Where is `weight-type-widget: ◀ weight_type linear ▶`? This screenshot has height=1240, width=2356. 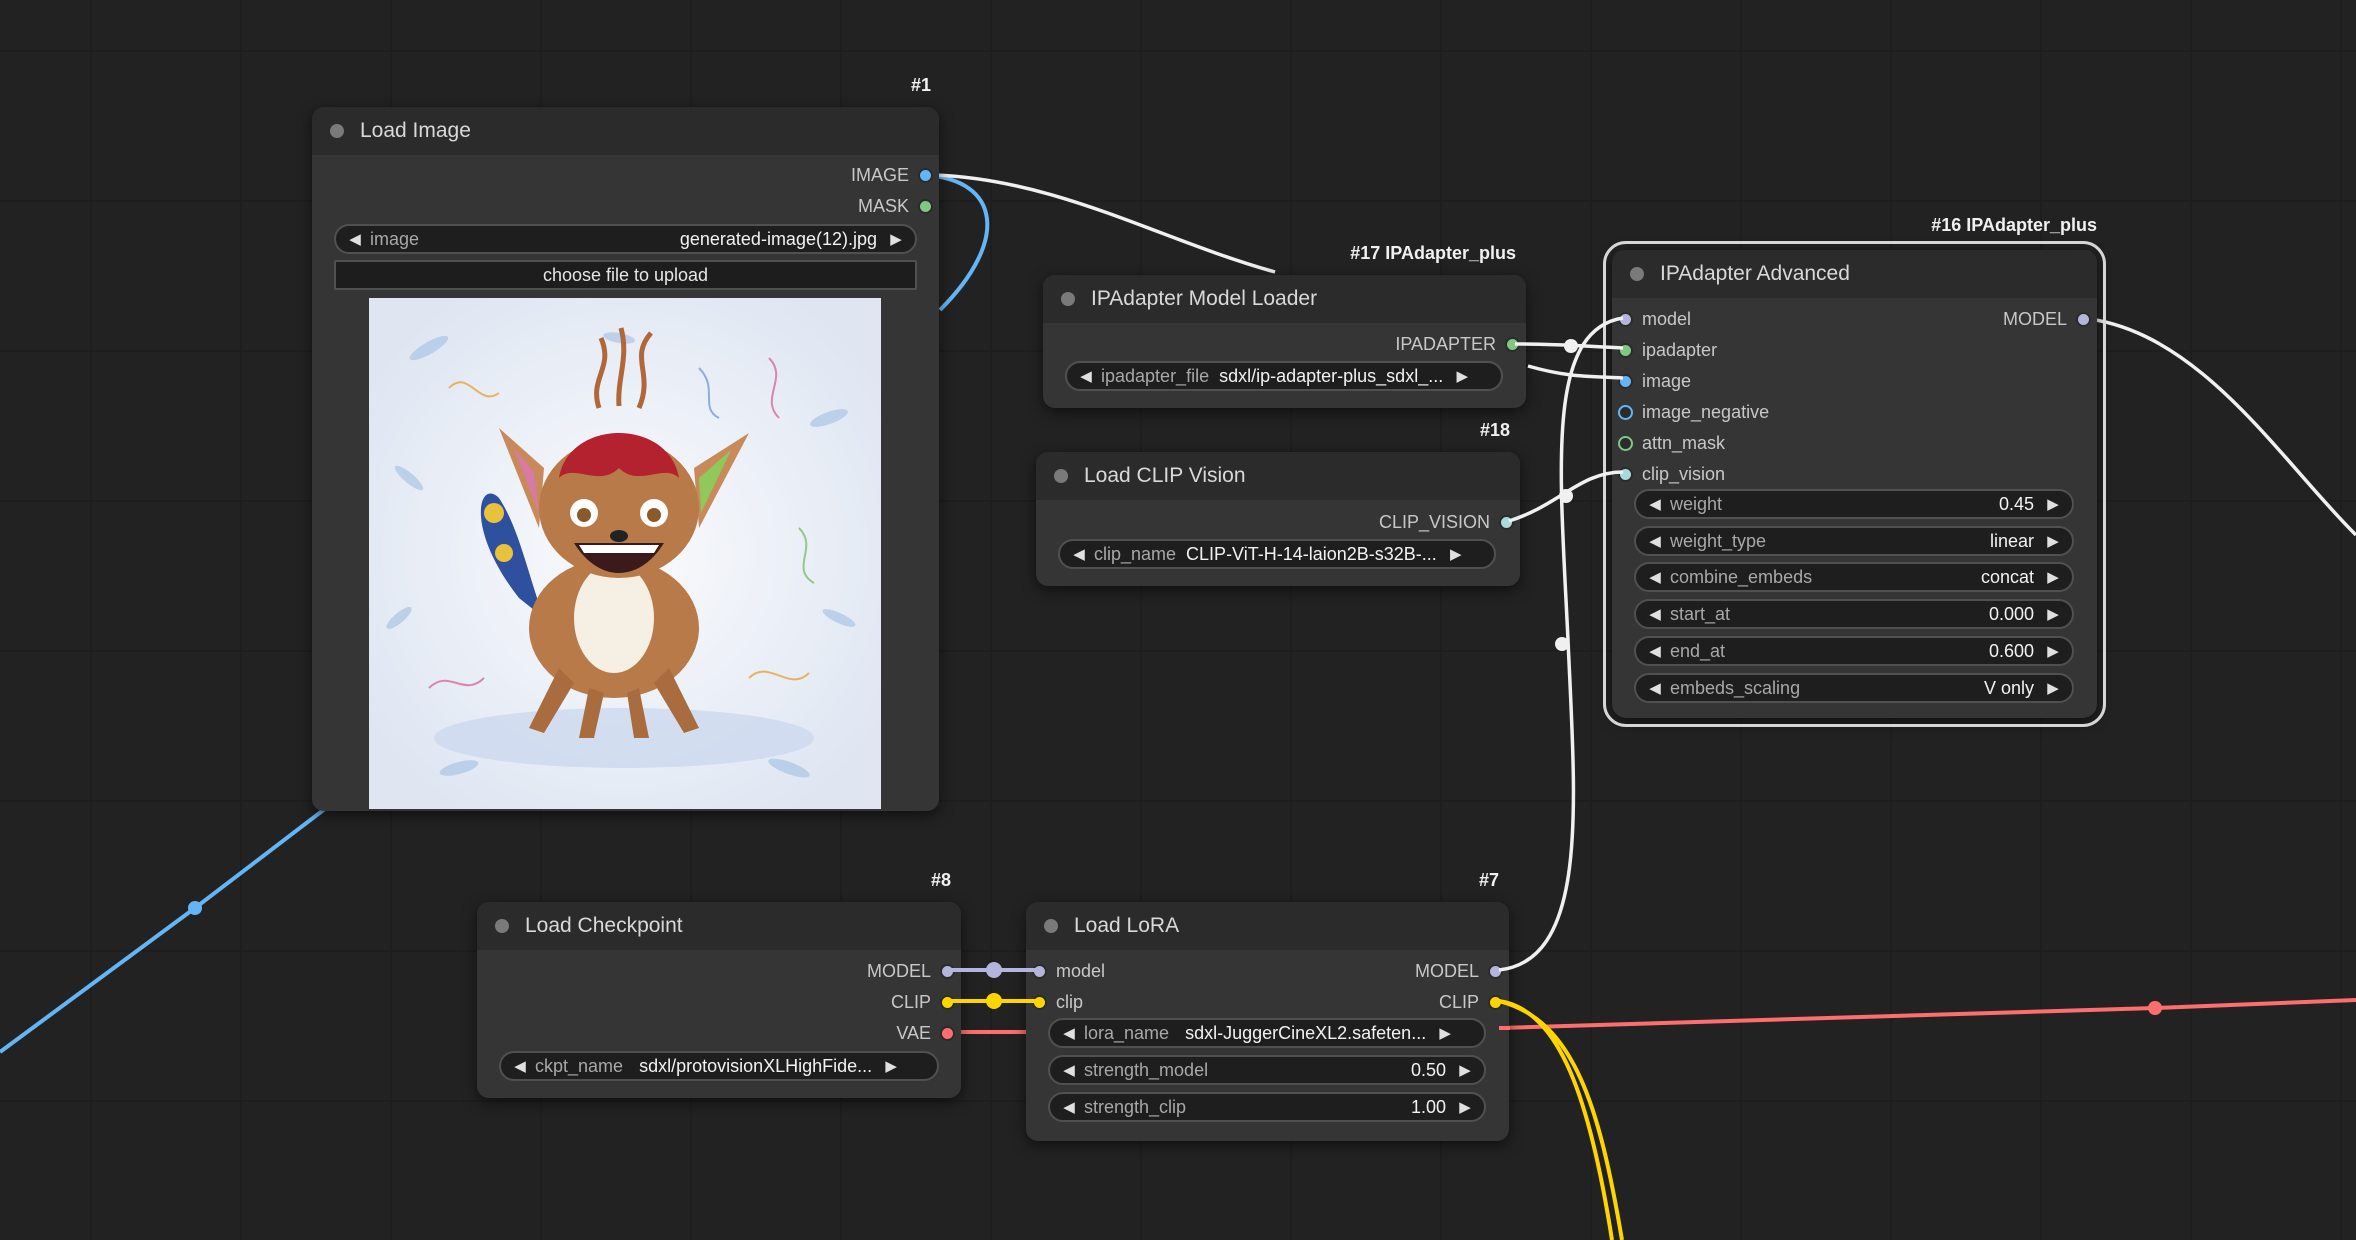 weight-type-widget: ◀ weight_type linear ▶ is located at coordinates (1854, 541).